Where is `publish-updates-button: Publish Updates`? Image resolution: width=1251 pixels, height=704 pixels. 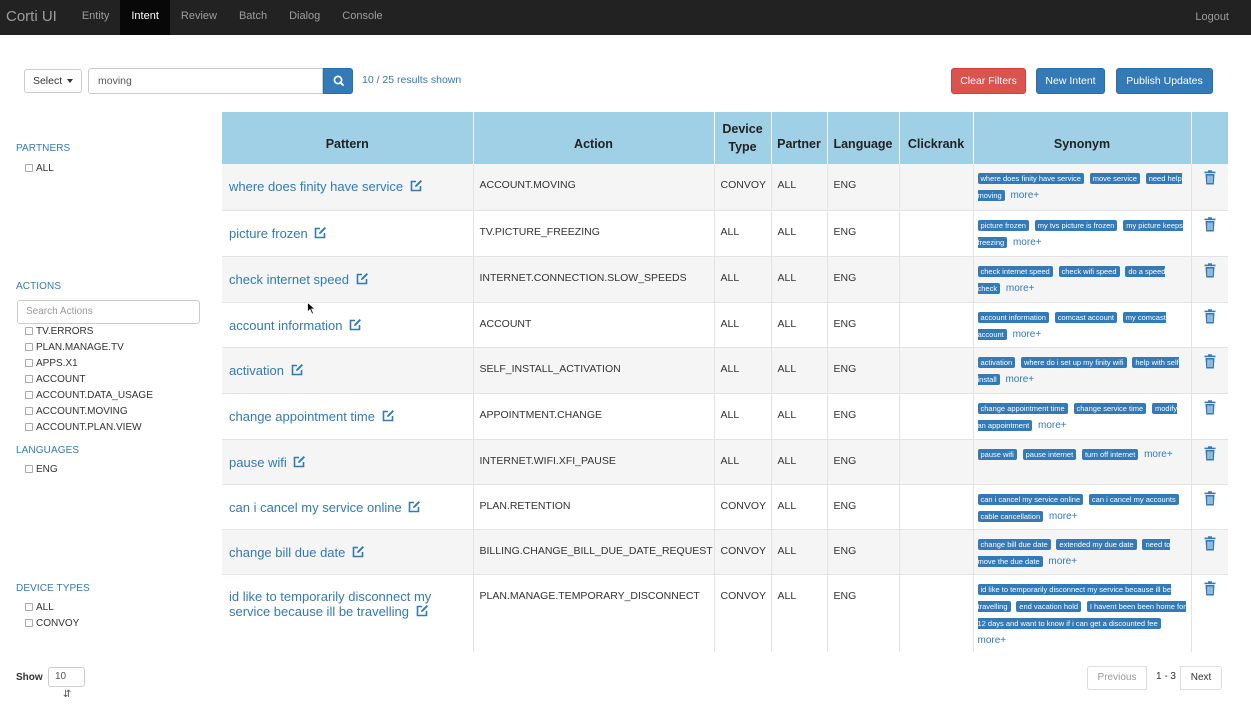 publish-updates-button: Publish Updates is located at coordinates (1164, 81).